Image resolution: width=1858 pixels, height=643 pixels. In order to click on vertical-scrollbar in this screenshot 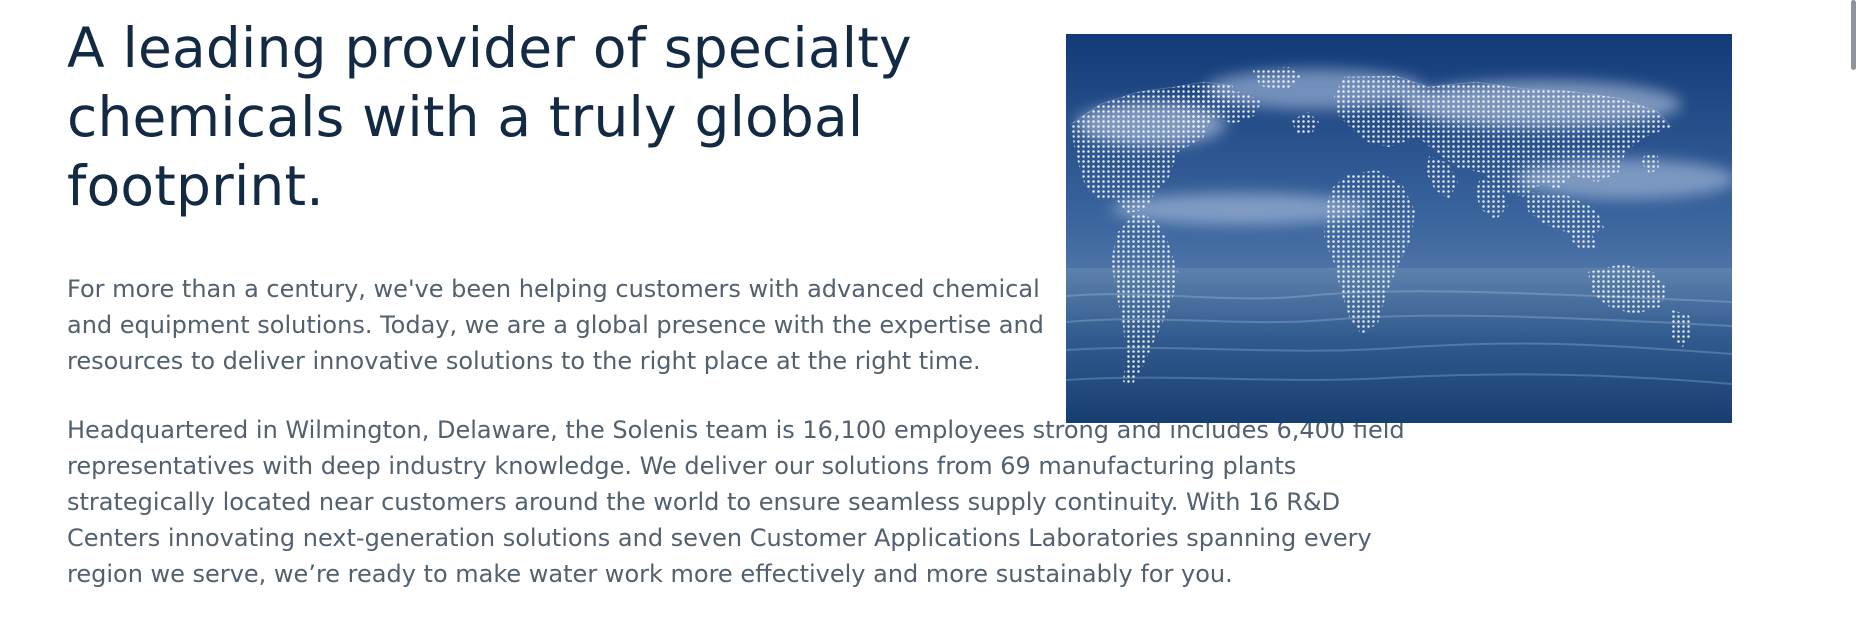, I will do `click(1852, 321)`.